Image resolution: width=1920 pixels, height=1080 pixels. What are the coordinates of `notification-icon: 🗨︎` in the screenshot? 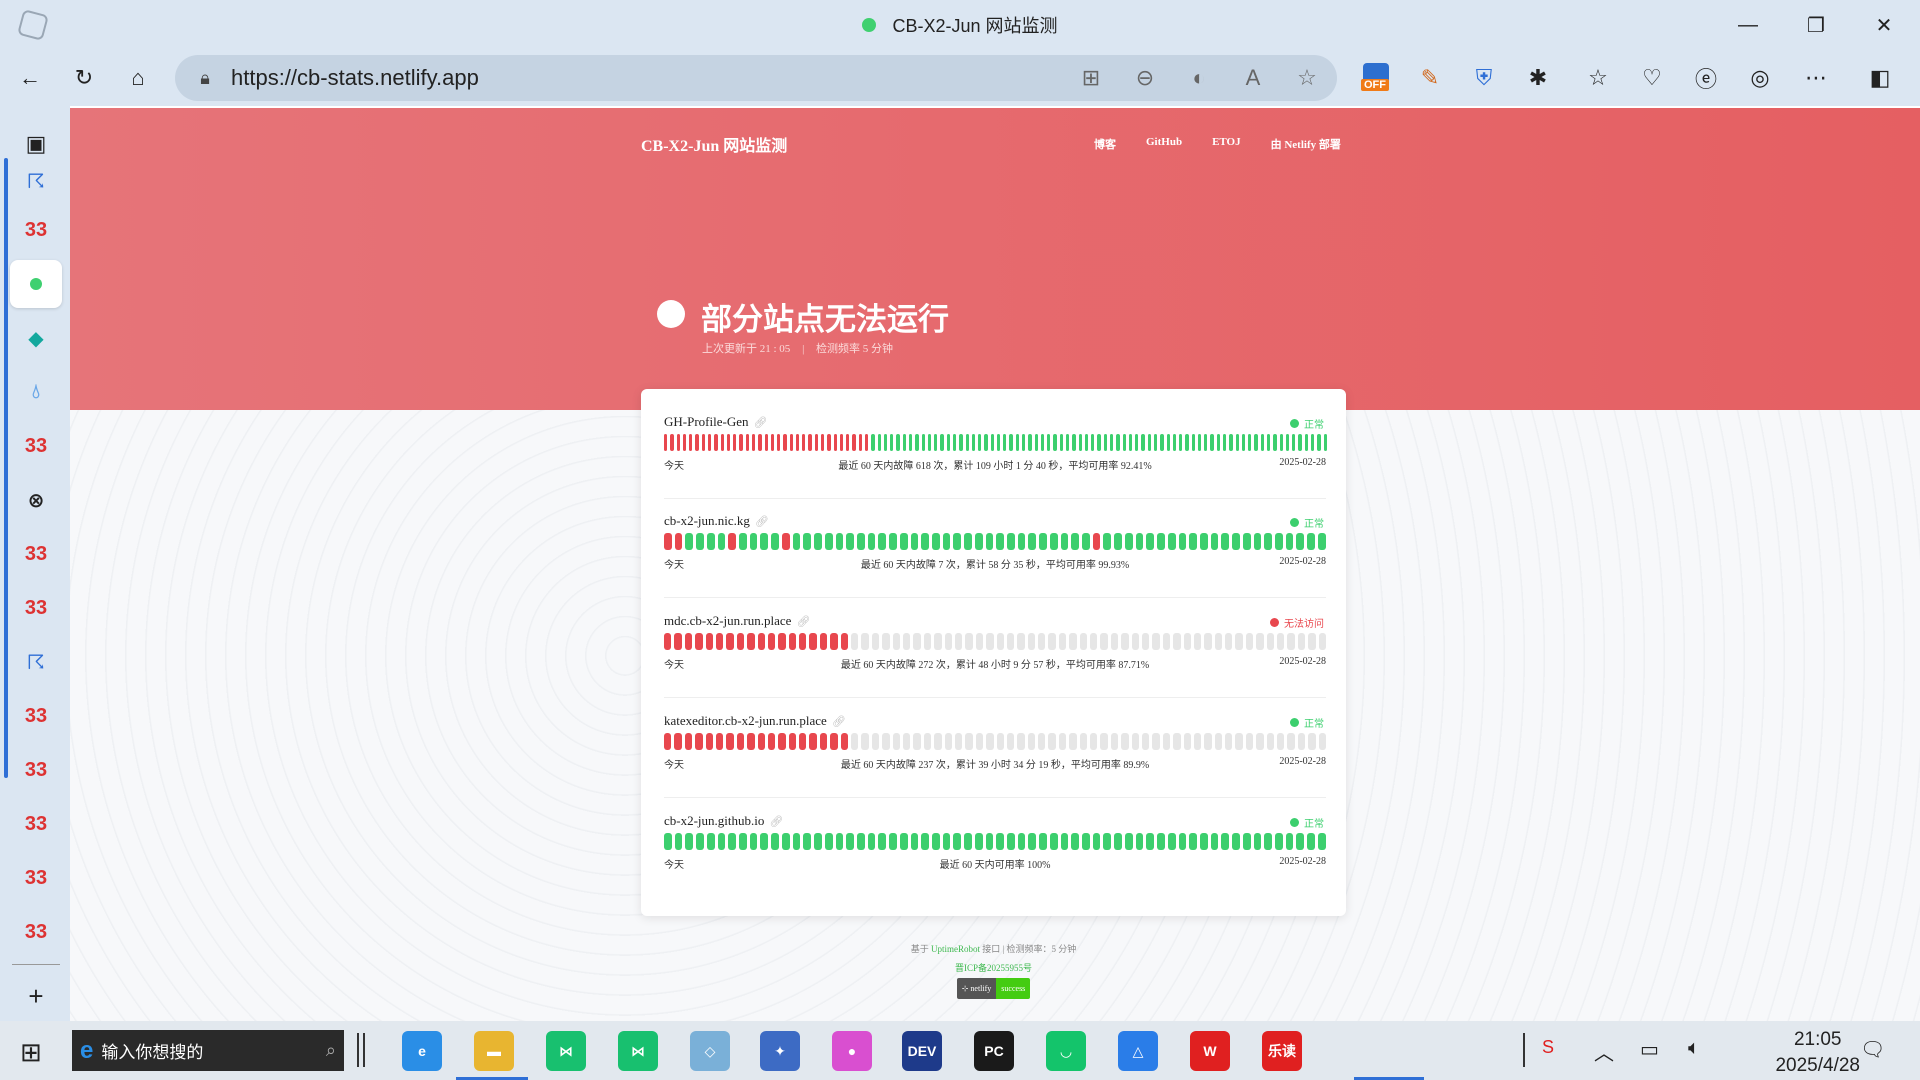 It's located at (1872, 1049).